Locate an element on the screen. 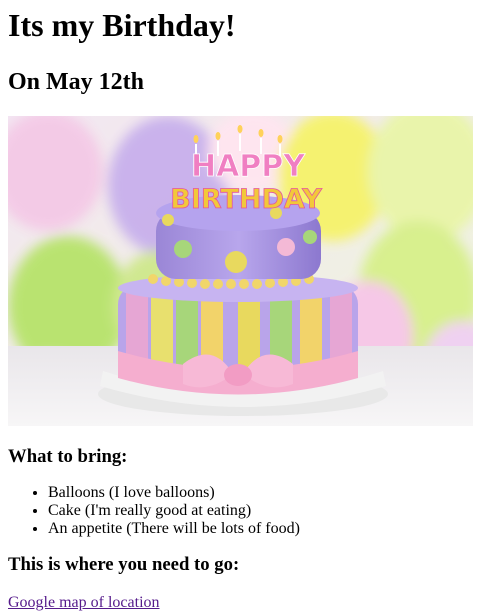 This screenshot has width=478, height=612. list-item: Balloons (I love balloons) is located at coordinates (259, 493).